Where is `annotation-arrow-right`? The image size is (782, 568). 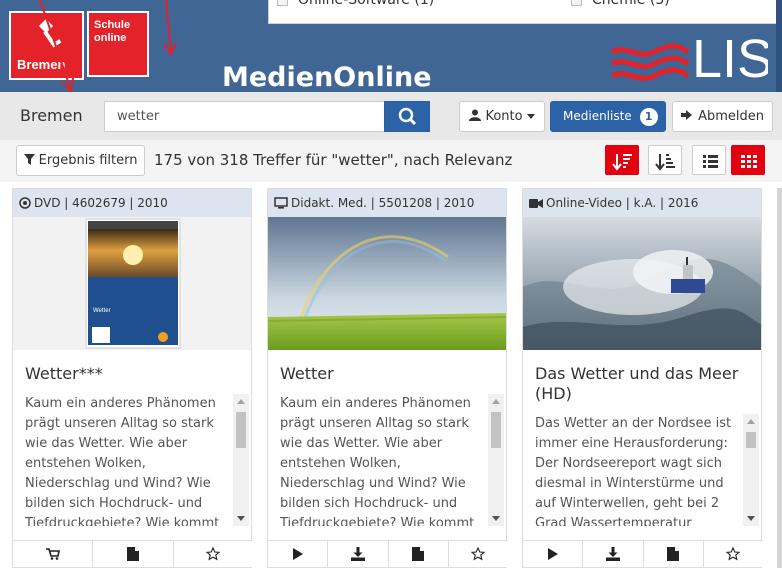 annotation-arrow-right is located at coordinates (170, 28).